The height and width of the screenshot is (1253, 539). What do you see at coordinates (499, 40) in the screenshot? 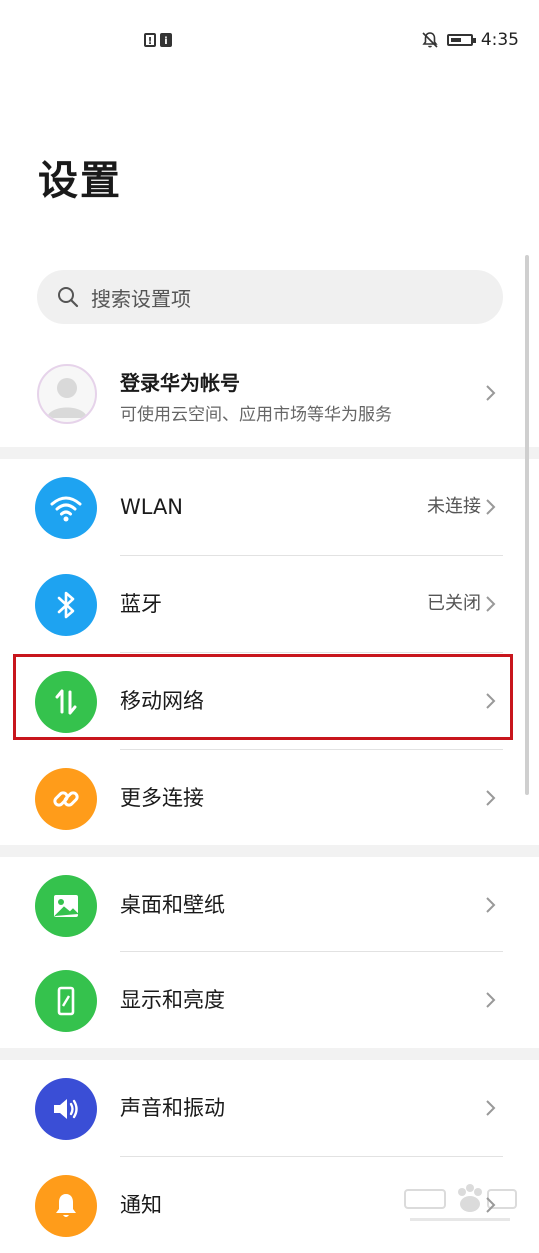
I see `status-time: 4:35` at bounding box center [499, 40].